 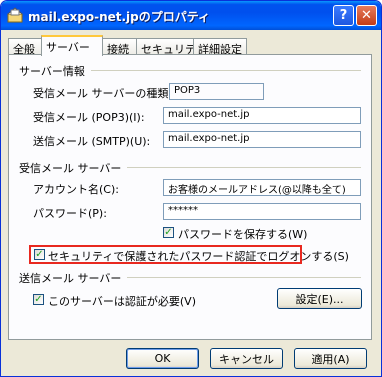 What do you see at coordinates (262, 139) in the screenshot?
I see `outgoing-server-input: mail.expo-net.jp` at bounding box center [262, 139].